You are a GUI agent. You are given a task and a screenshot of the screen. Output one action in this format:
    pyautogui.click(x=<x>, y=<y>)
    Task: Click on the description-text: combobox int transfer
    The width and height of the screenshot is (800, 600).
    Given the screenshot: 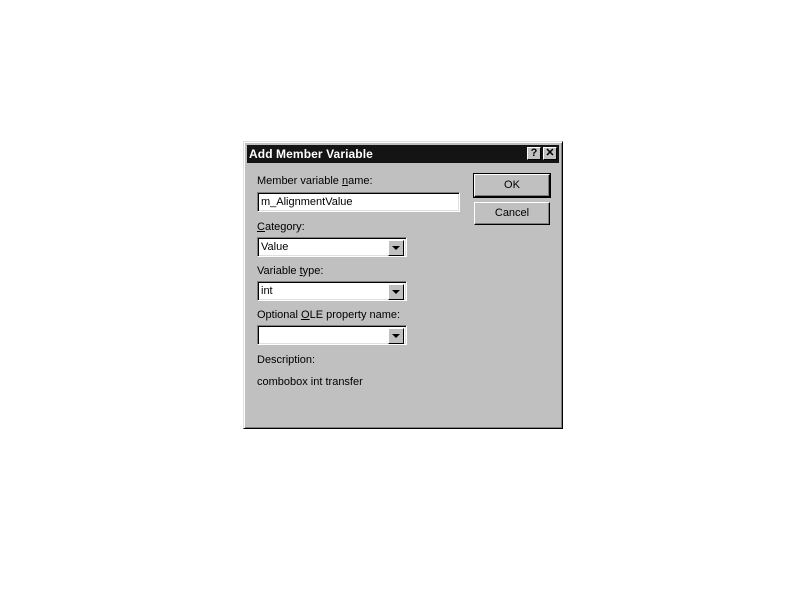 What is the action you would take?
    pyautogui.click(x=310, y=382)
    